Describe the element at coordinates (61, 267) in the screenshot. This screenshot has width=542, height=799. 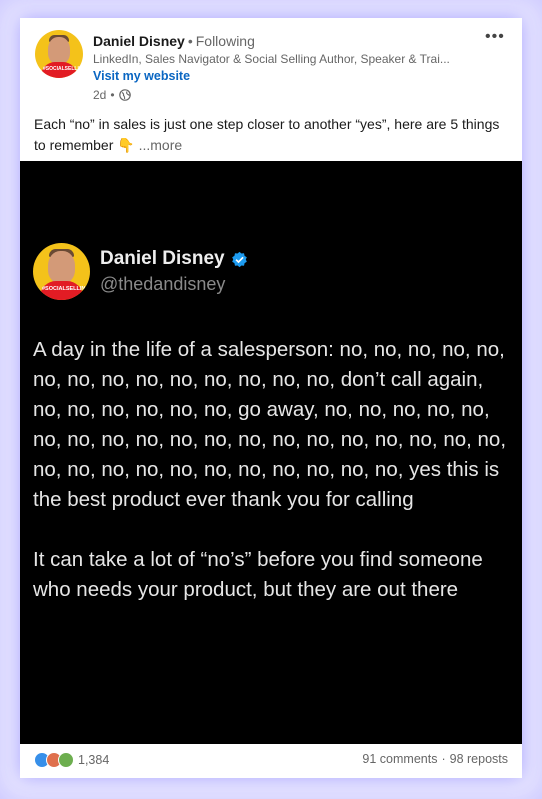
I see `tweet-avatar-face` at that location.